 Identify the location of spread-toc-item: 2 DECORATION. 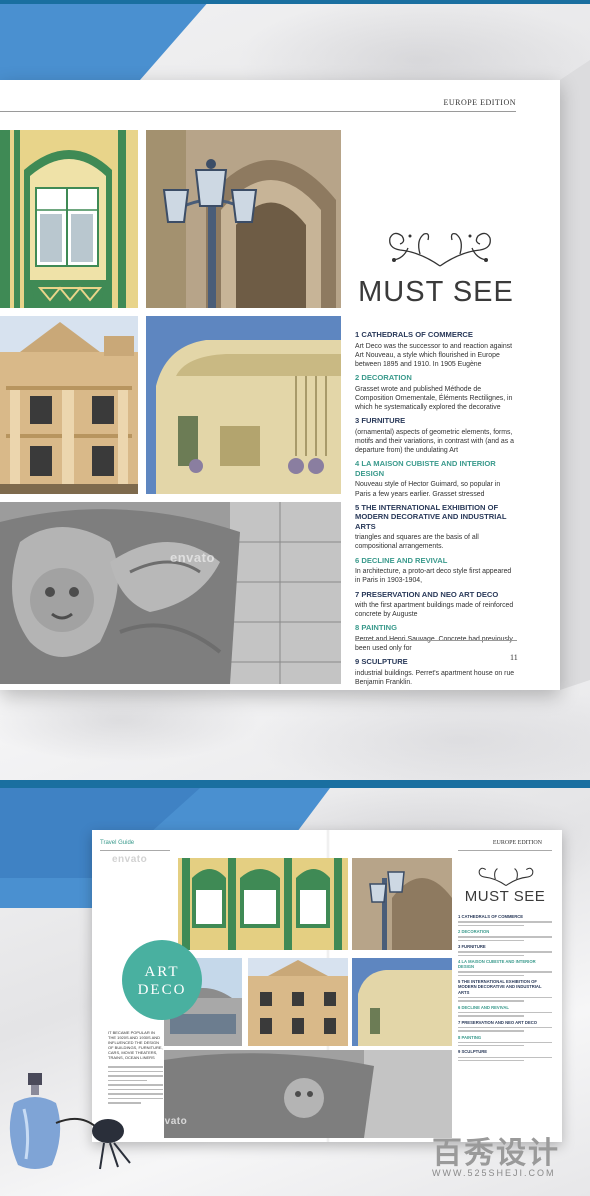
(505, 935).